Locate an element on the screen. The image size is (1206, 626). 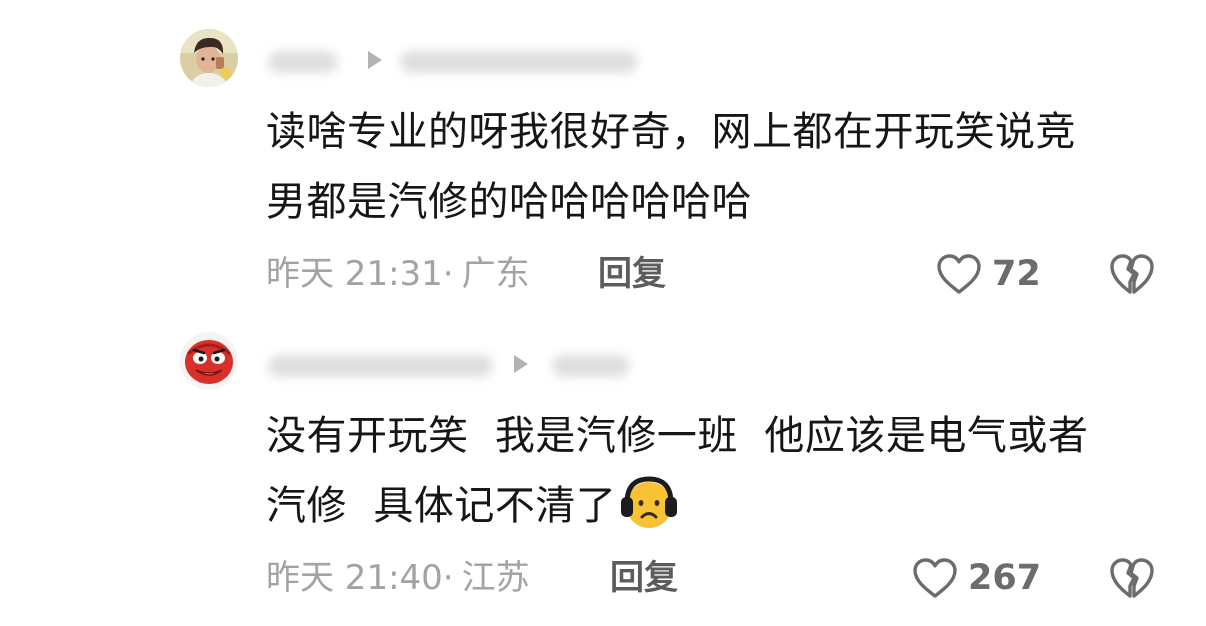
sad-face-with-headphones-emoji is located at coordinates (649, 502).